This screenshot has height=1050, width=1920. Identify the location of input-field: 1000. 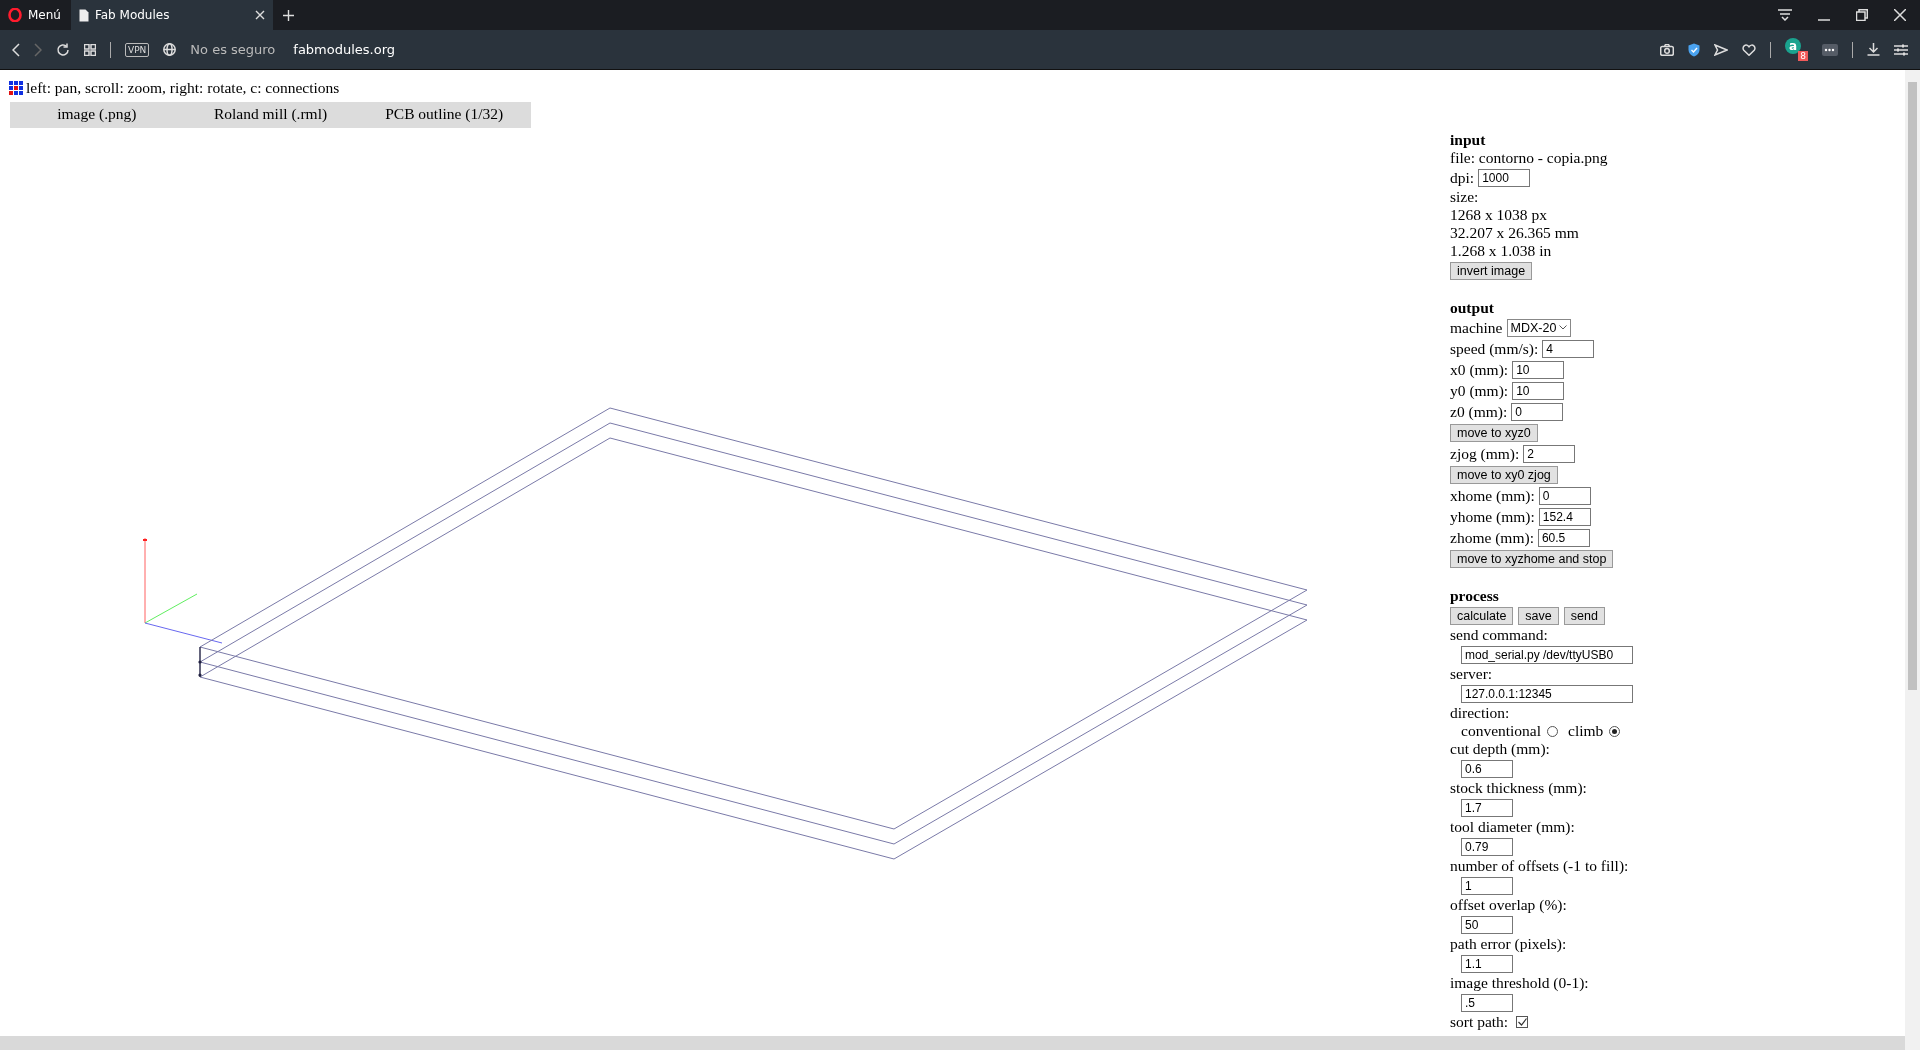
(1504, 177).